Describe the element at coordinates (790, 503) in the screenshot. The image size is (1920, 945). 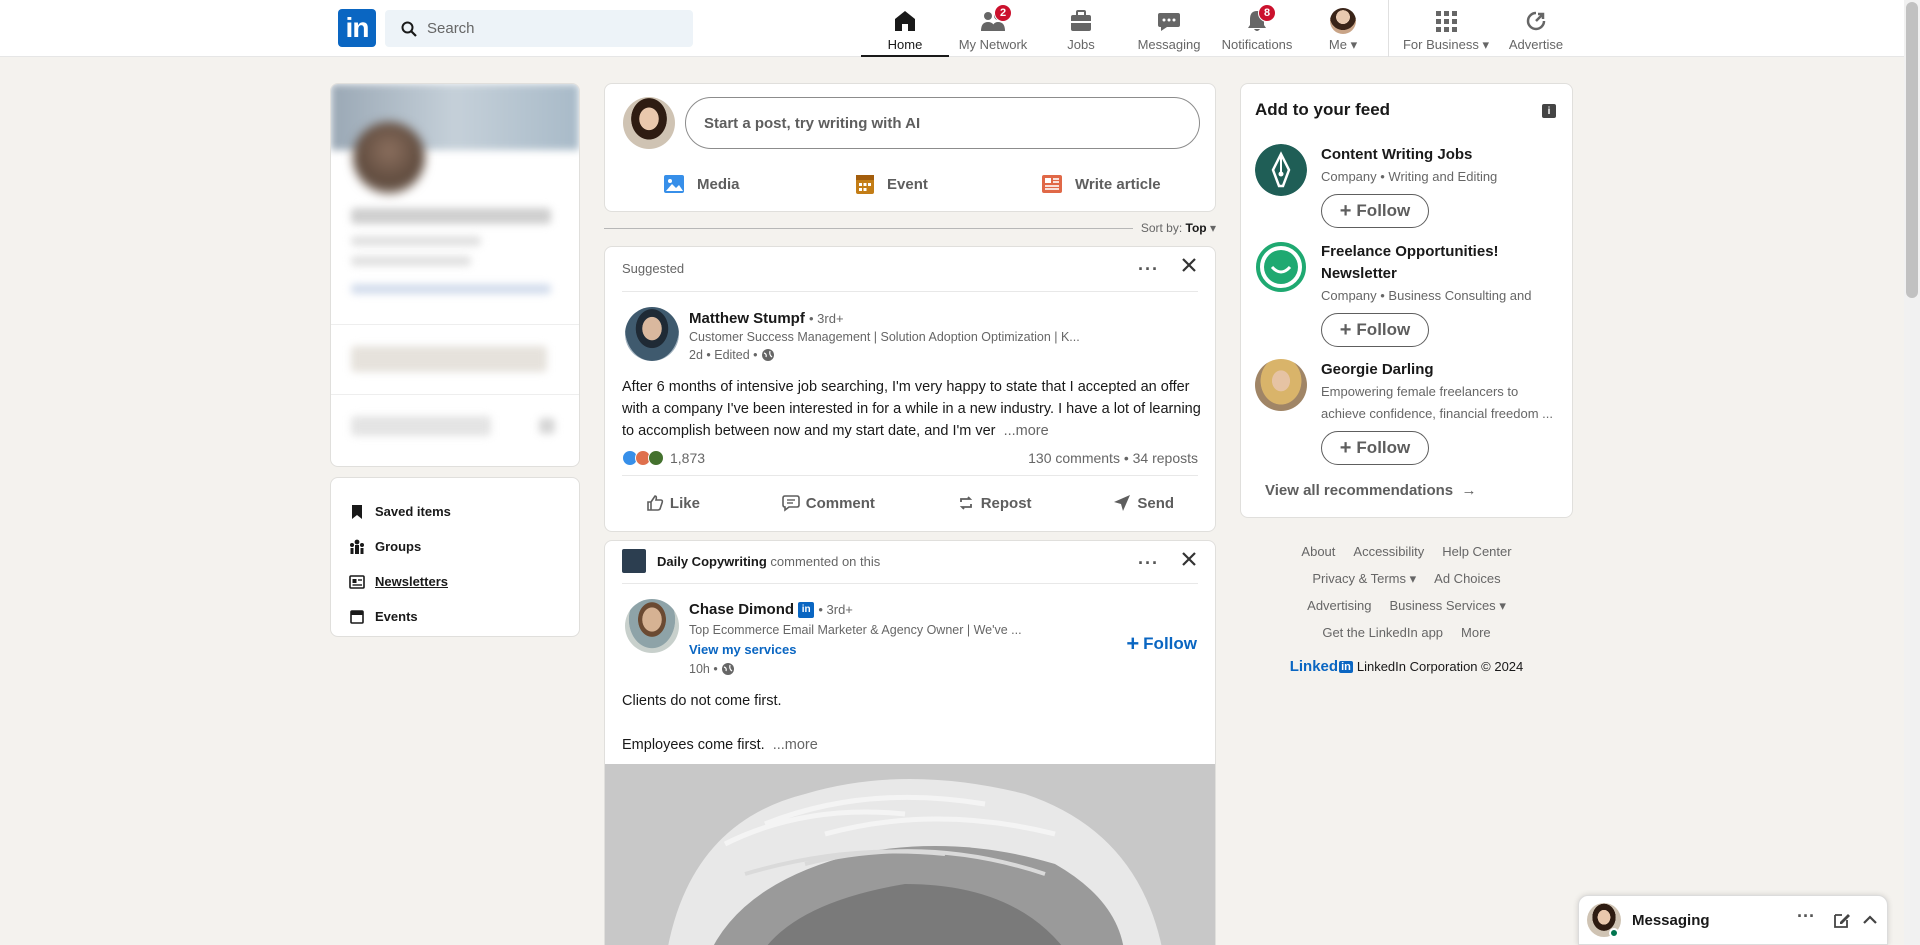
I see `comment-icon` at that location.